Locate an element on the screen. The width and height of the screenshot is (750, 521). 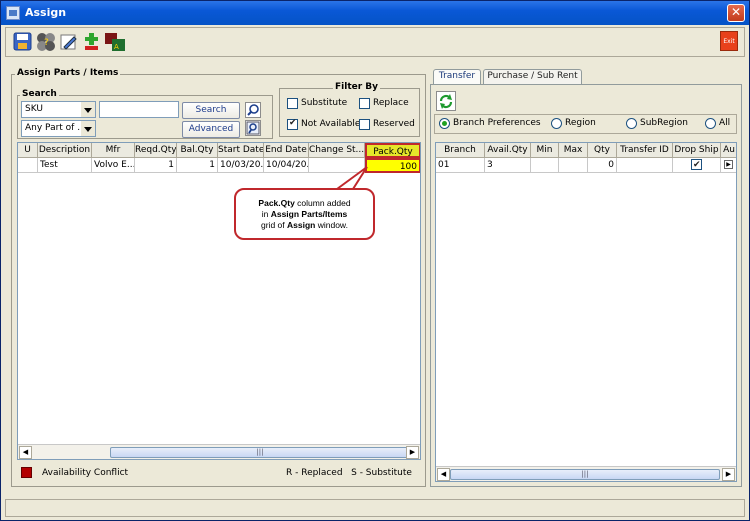
reserved-checkbox is located at coordinates (364, 124).